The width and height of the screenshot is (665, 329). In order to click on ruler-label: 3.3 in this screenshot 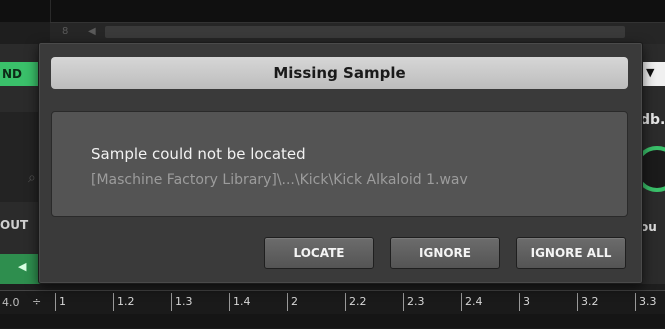, I will do `click(648, 301)`.